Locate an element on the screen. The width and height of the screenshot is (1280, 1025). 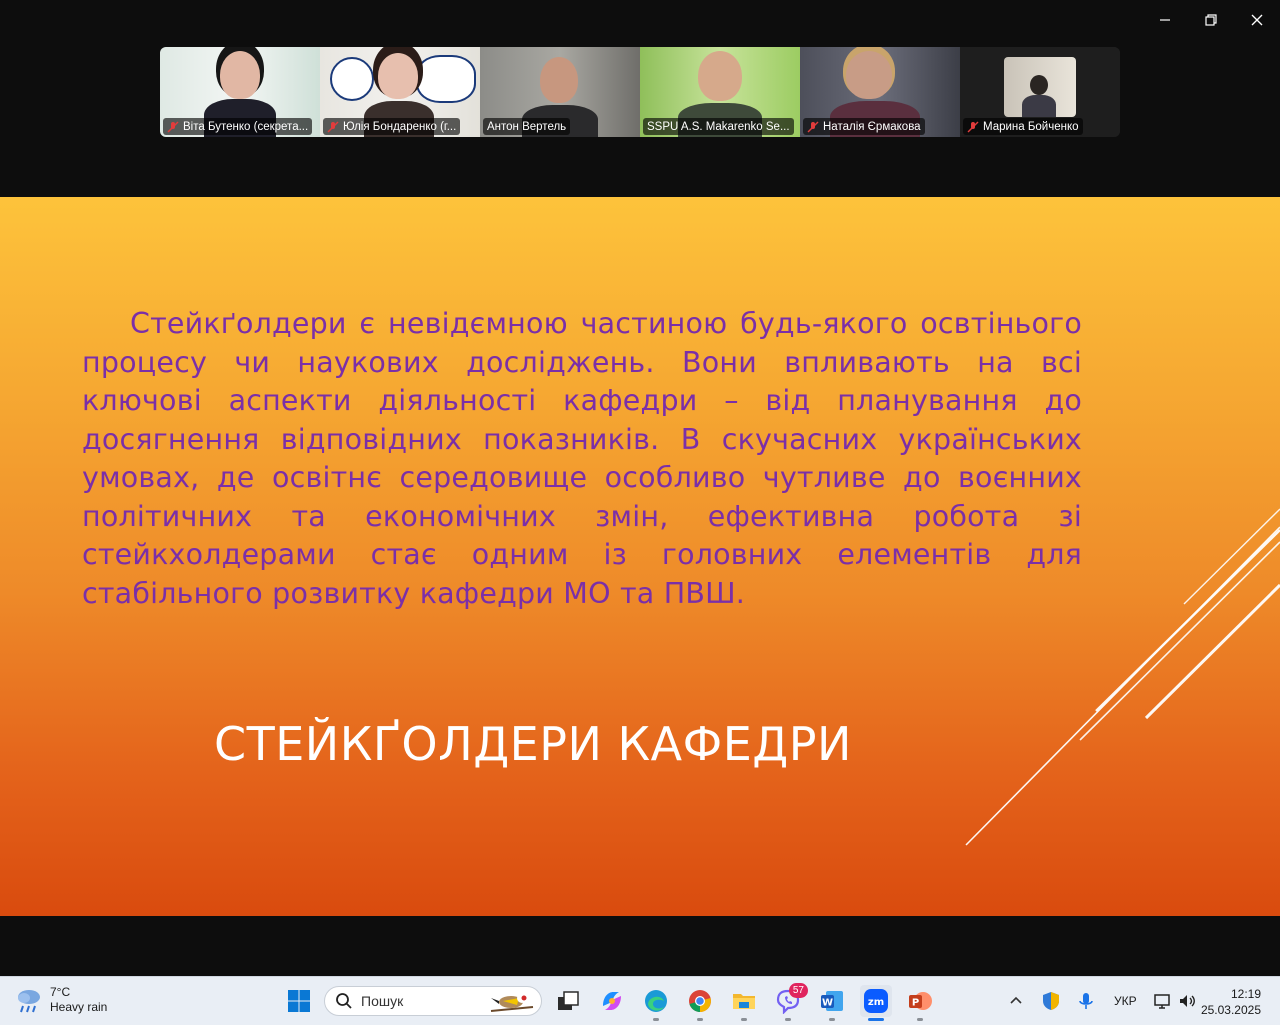
chrome-icon is located at coordinates (700, 1001).